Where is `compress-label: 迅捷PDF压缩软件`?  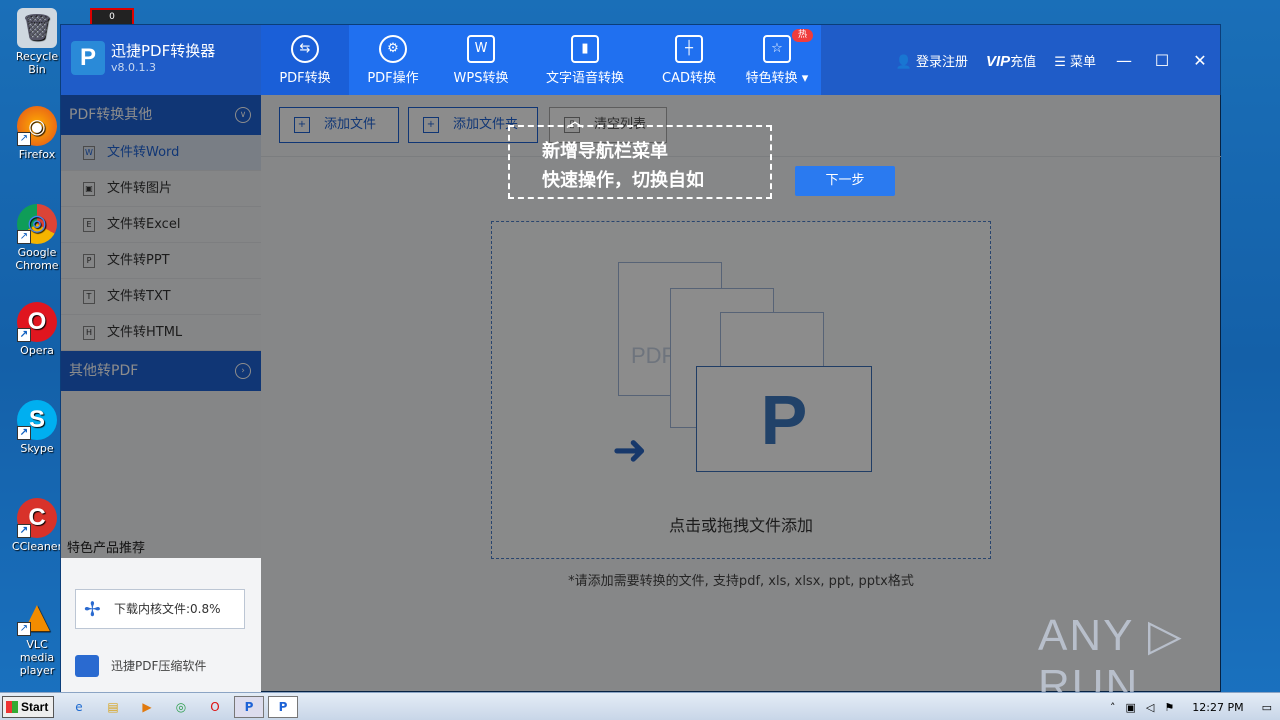 compress-label: 迅捷PDF压缩软件 is located at coordinates (159, 666).